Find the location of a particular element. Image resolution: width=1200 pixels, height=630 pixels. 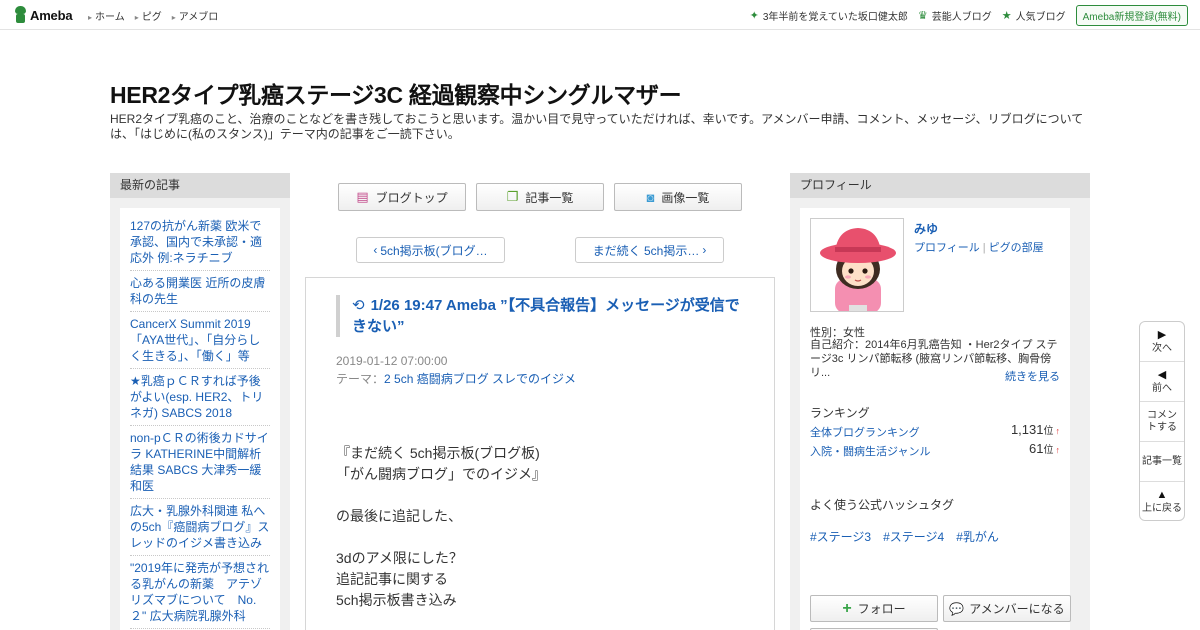

side-entry-list-label: 記事一覧 is located at coordinates (1162, 461).